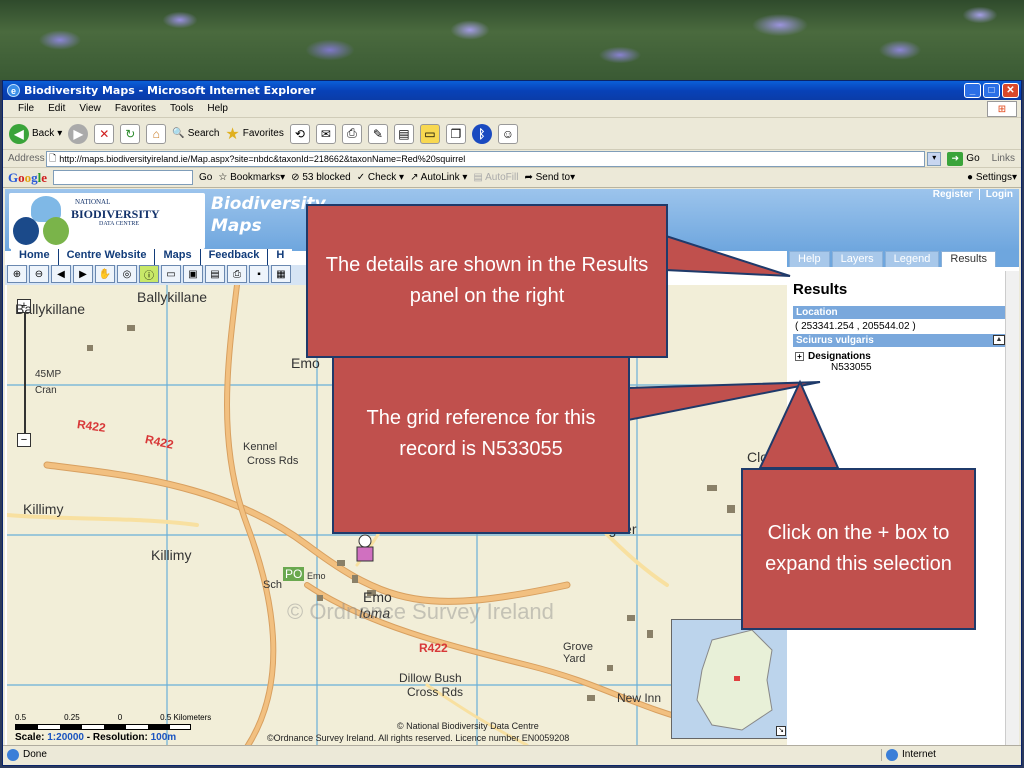 This screenshot has width=1024, height=768. I want to click on menu-edit: Edit, so click(56, 108).